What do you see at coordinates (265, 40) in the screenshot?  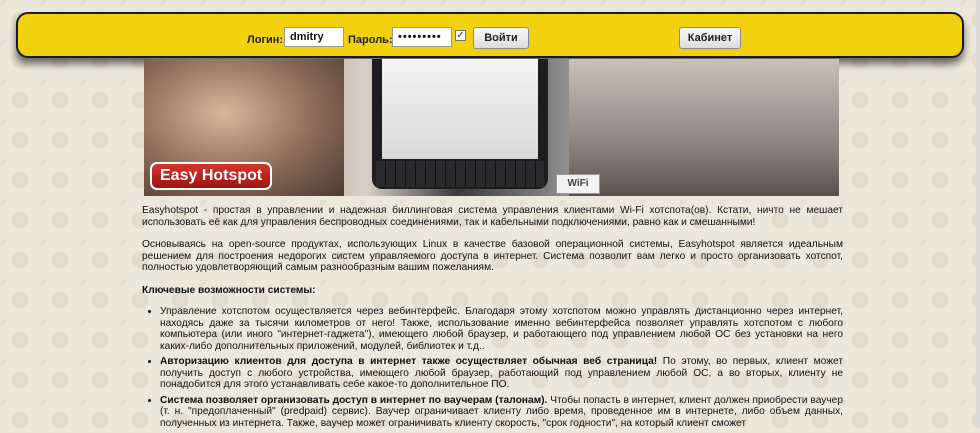 I see `login-label: Логин:` at bounding box center [265, 40].